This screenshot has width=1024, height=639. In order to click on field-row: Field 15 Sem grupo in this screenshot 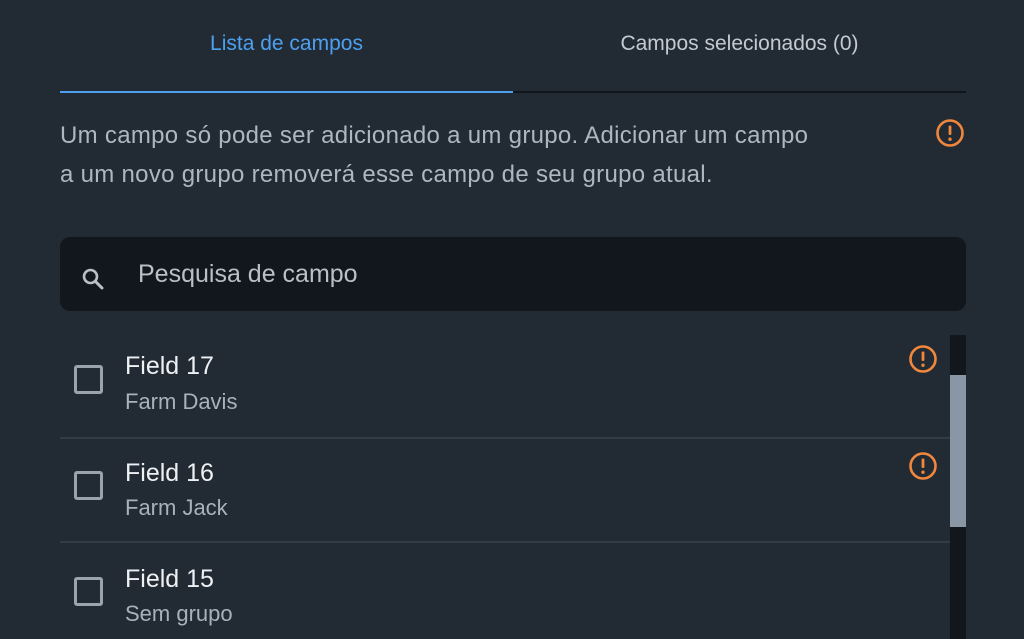, I will do `click(505, 591)`.